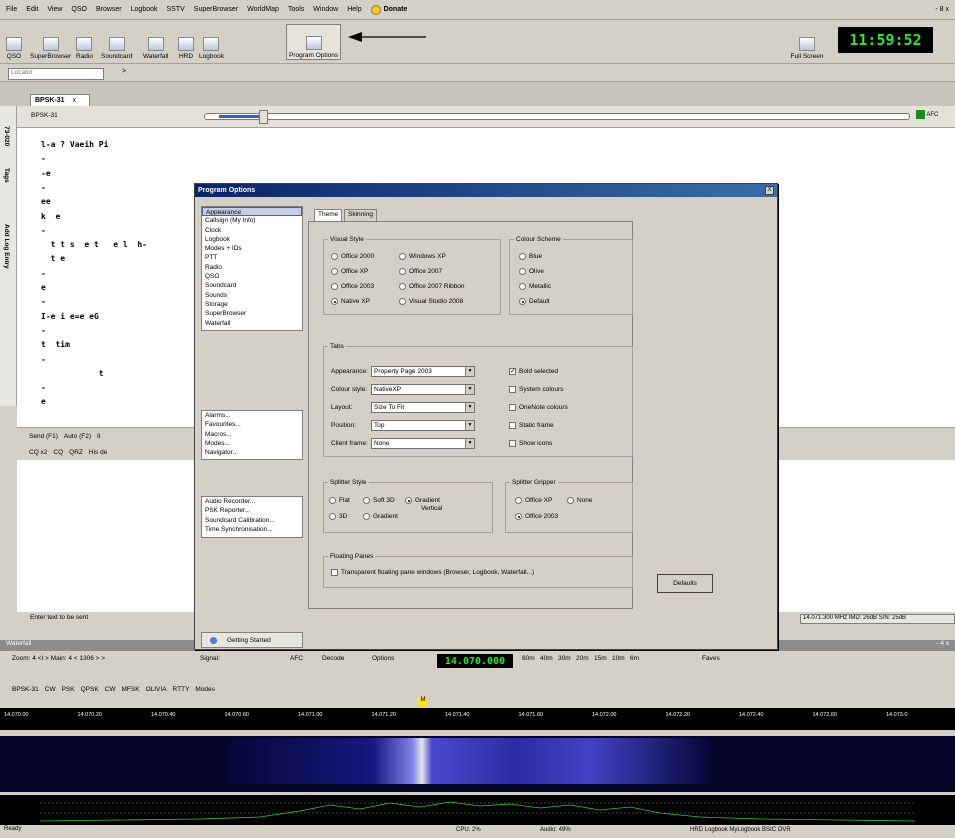 The width and height of the screenshot is (955, 838). Describe the element at coordinates (423, 443) in the screenshot. I see `tabs-client-frame-dropdown: None ▼` at that location.